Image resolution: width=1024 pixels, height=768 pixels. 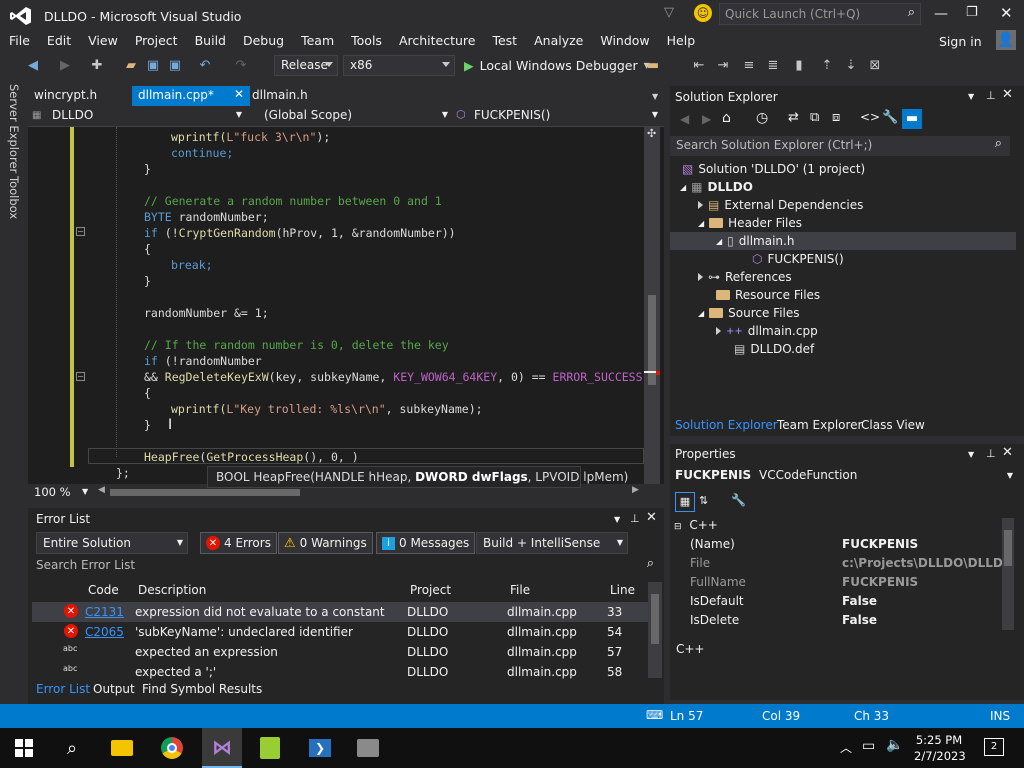 What do you see at coordinates (678, 527) in the screenshot?
I see `collapse-toggle-icon: ⊟` at bounding box center [678, 527].